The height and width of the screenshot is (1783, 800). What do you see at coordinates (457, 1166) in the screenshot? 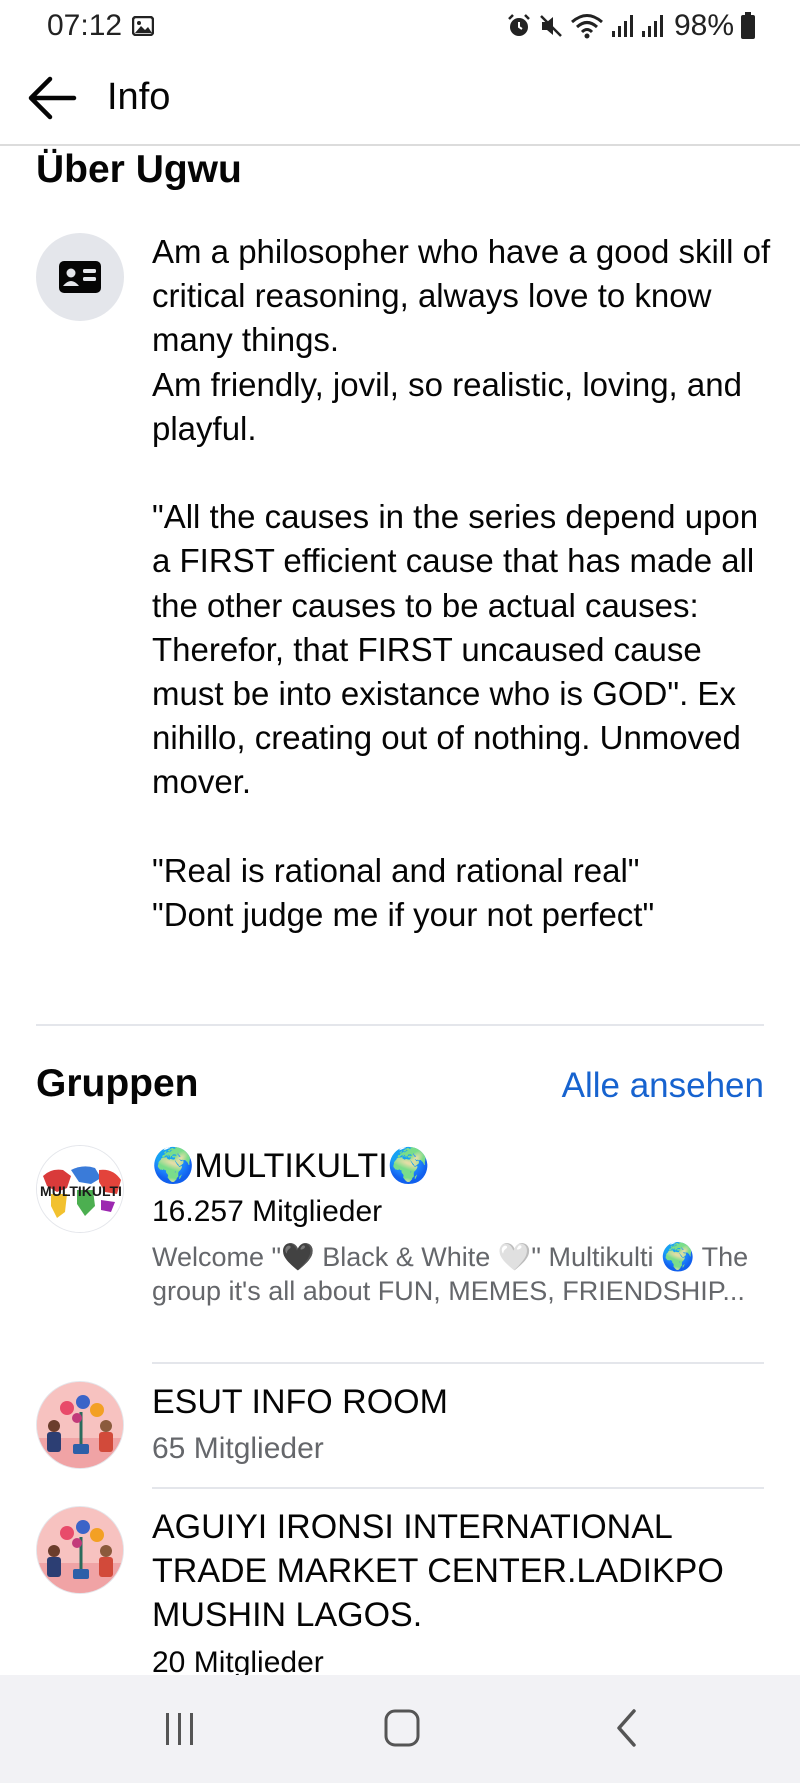
I see `group-name: 🌍MULTIKULTI🌍` at bounding box center [457, 1166].